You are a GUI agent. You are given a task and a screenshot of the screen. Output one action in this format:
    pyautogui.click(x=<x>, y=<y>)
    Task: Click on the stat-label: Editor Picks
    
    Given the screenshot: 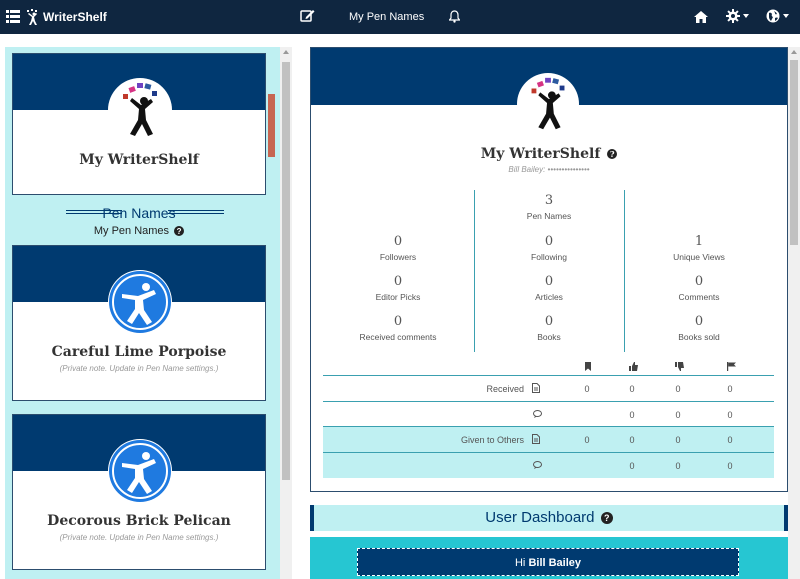 What is the action you would take?
    pyautogui.click(x=398, y=297)
    